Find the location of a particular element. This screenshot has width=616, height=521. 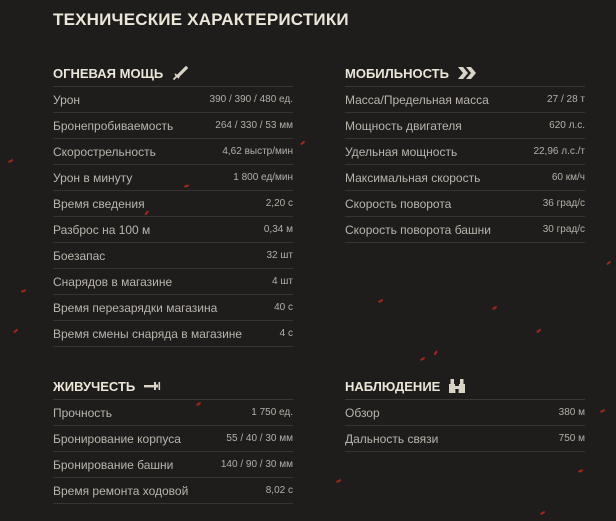

stat-label: Разброс на 100 м is located at coordinates (102, 229).